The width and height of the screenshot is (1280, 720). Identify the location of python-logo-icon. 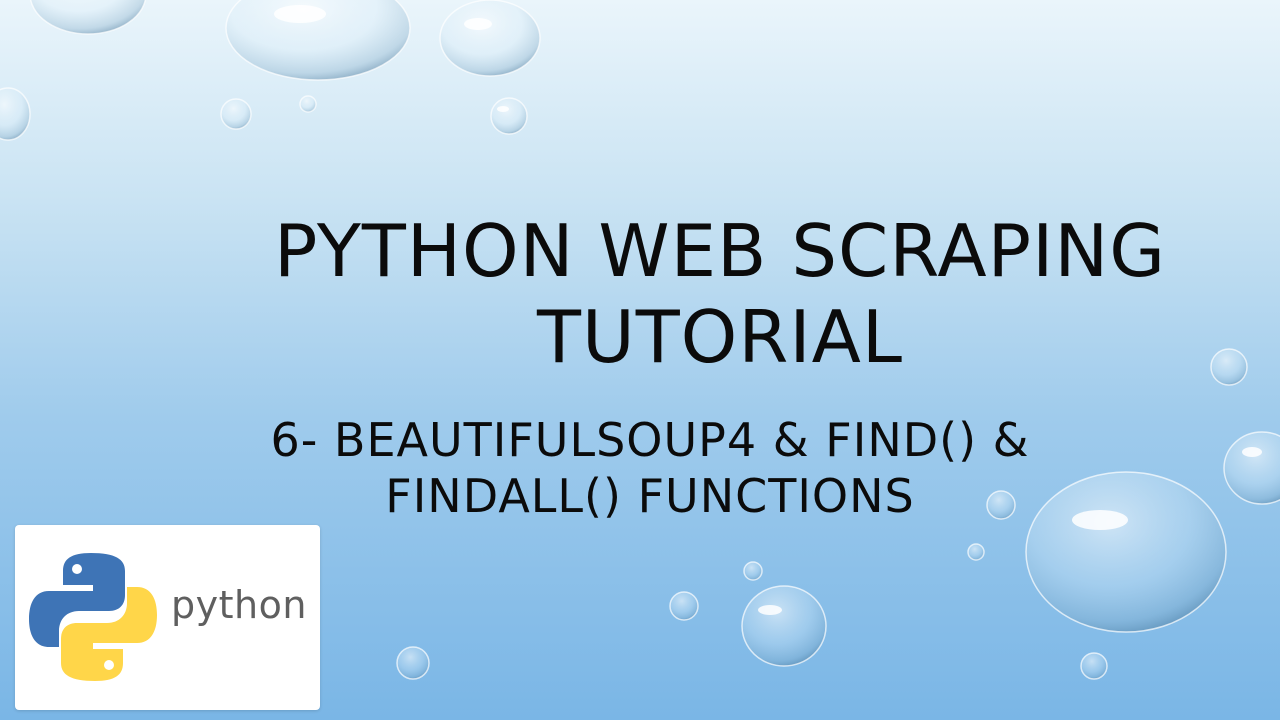
(93, 617).